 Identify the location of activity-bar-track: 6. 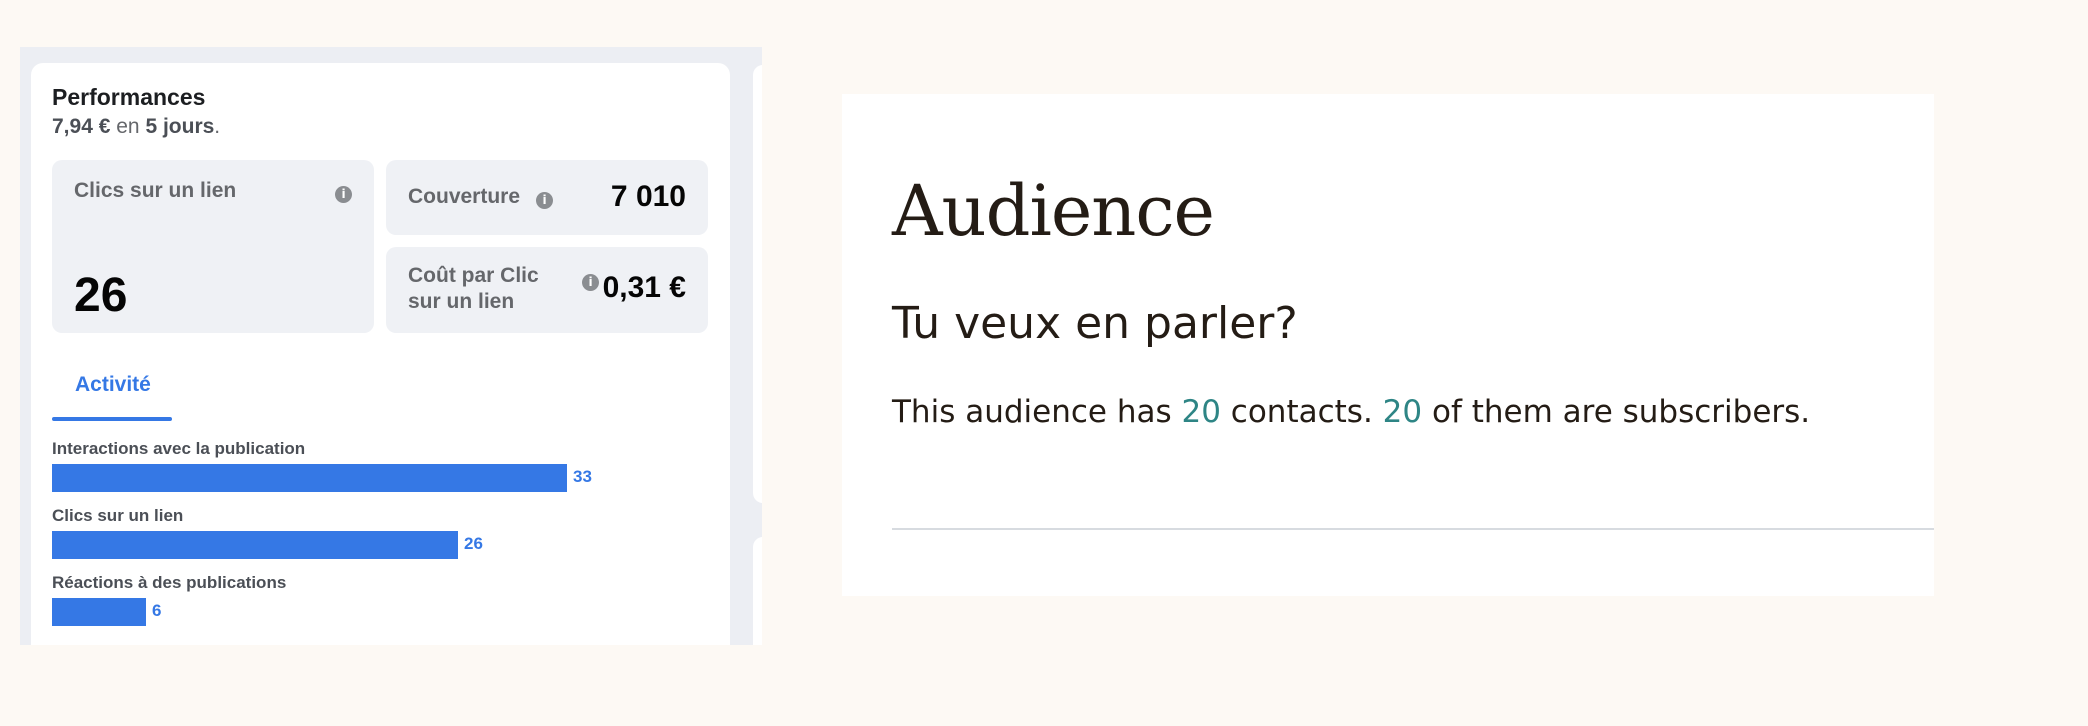
(169, 612).